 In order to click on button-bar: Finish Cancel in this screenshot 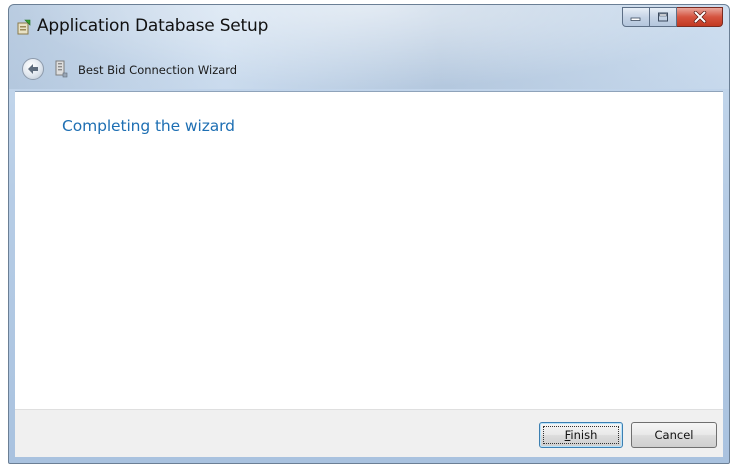, I will do `click(369, 433)`.